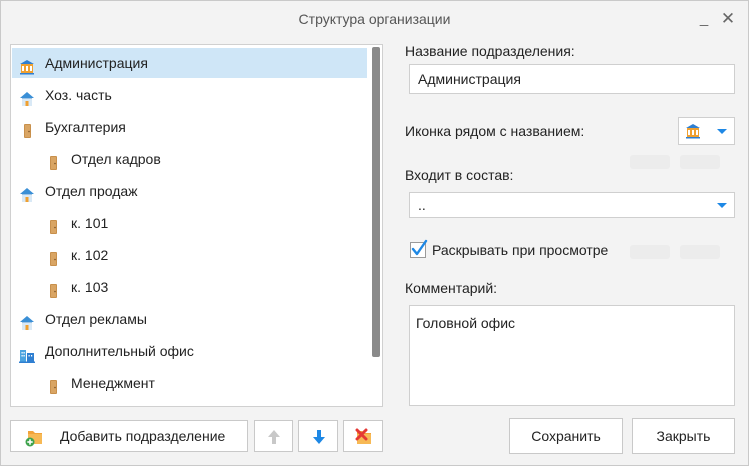 The width and height of the screenshot is (749, 466). What do you see at coordinates (422, 205) in the screenshot?
I see `parent-dropdown-value: ..` at bounding box center [422, 205].